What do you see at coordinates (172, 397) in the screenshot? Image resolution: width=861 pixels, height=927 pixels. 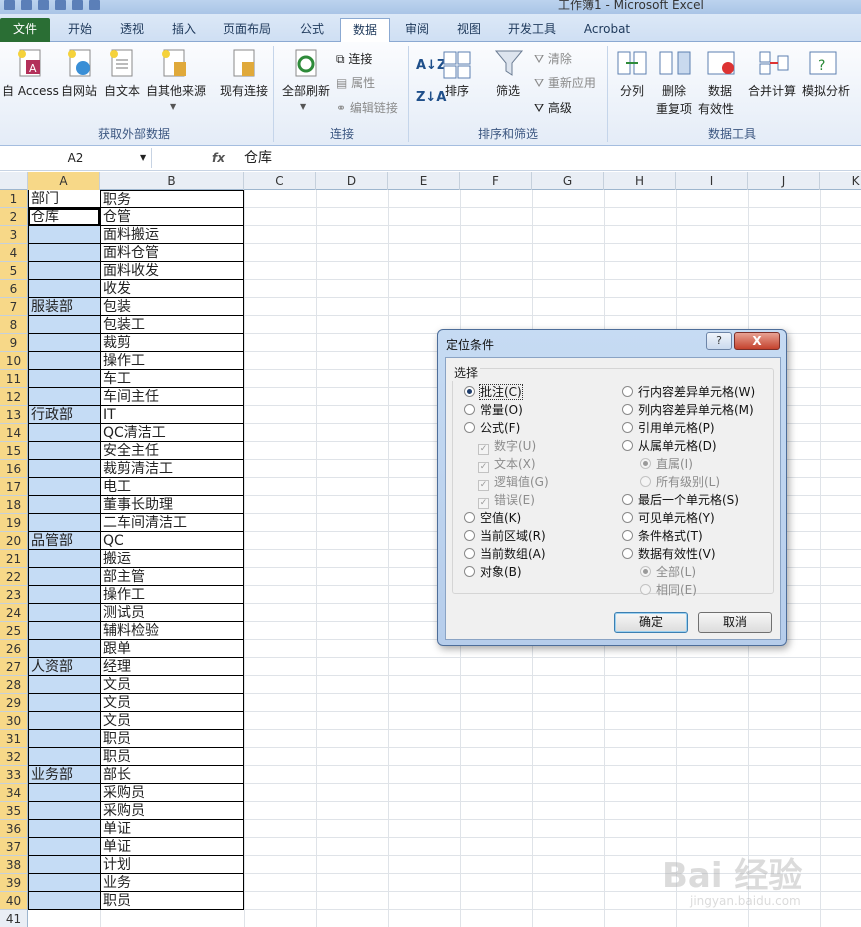 I see `cell-b: 车间主任` at bounding box center [172, 397].